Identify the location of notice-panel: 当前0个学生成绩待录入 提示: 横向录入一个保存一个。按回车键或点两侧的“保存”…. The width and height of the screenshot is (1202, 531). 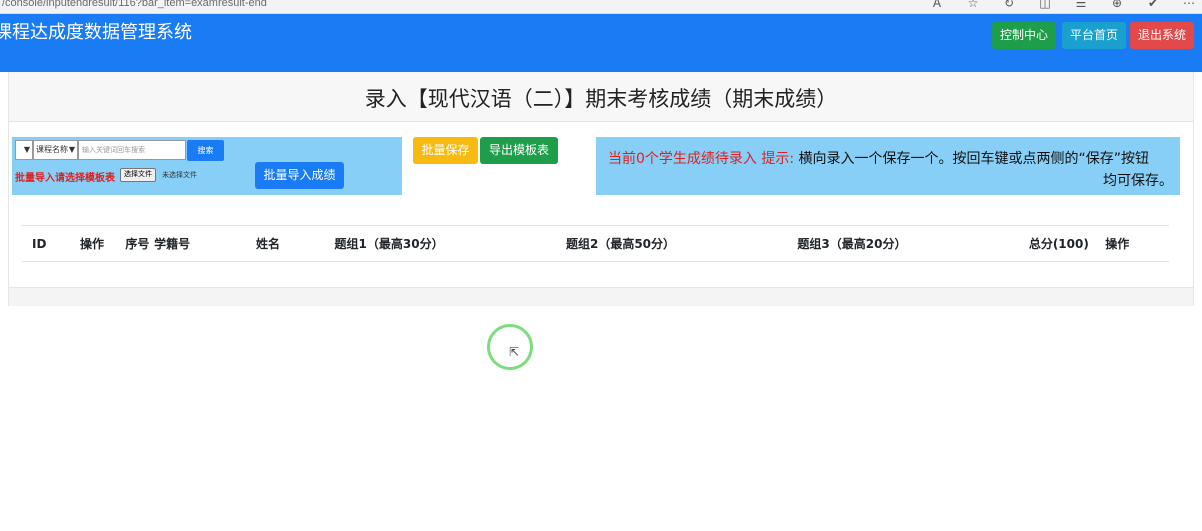
(888, 166).